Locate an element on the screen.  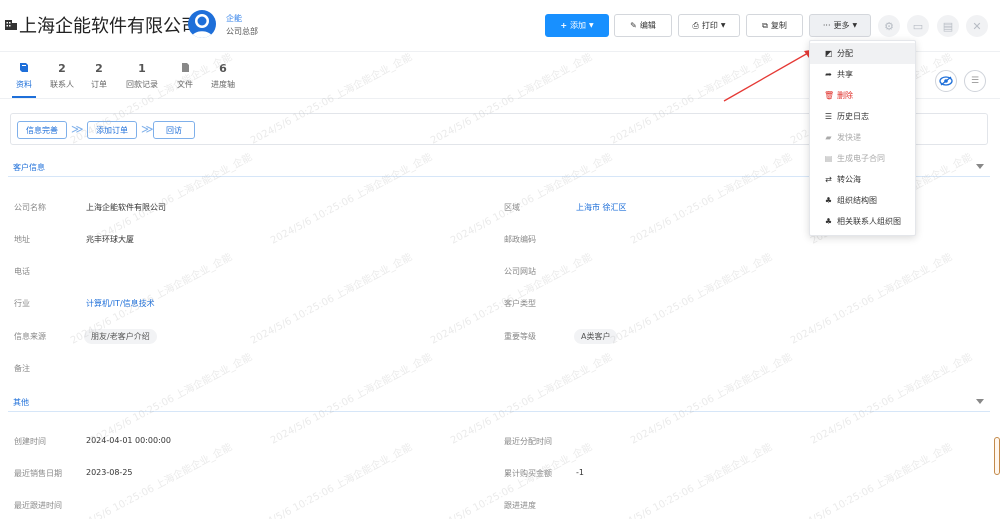
tab-label: 资料 is located at coordinates (24, 84).